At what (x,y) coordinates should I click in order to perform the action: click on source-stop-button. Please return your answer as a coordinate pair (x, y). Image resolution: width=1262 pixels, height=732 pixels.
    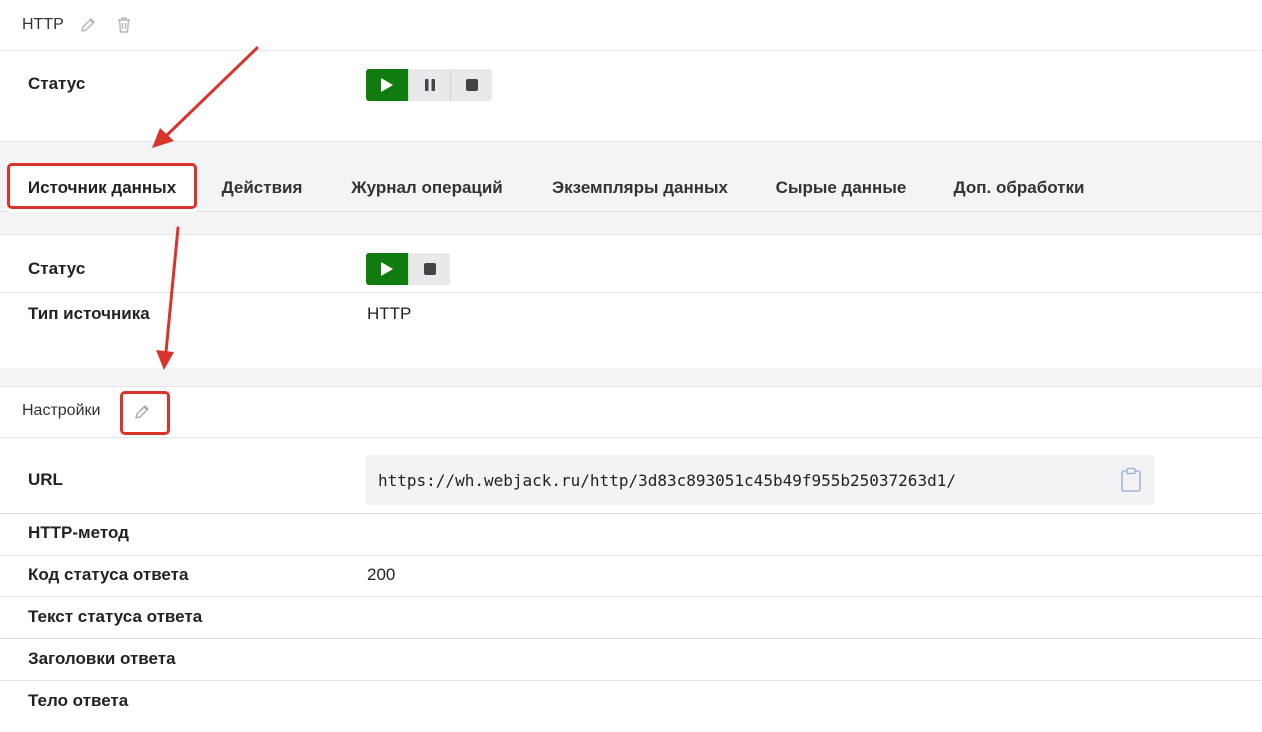
    Looking at the image, I should click on (429, 269).